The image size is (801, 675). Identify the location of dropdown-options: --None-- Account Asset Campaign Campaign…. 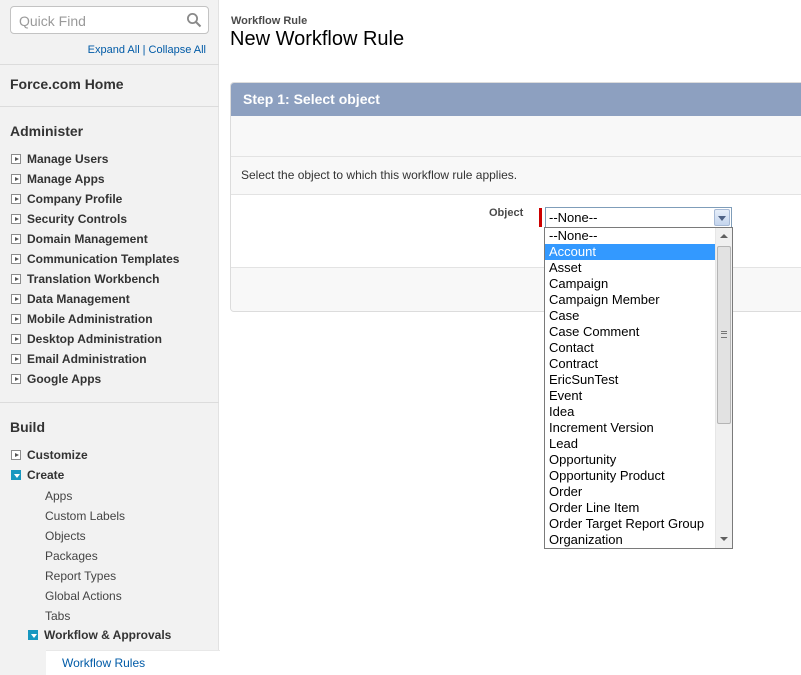
(631, 388).